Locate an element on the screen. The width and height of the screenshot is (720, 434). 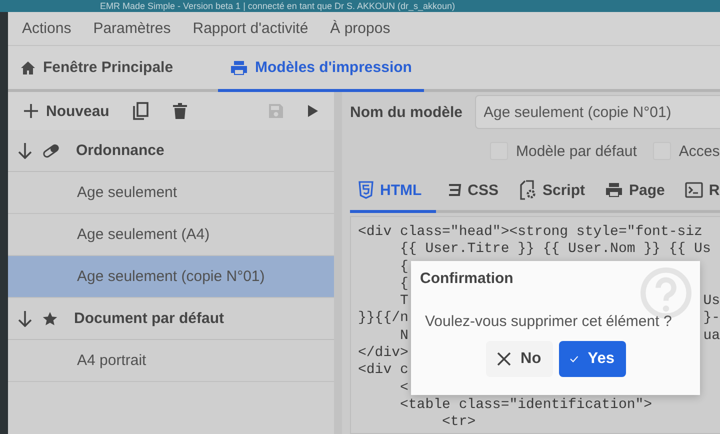
copy-icon is located at coordinates (141, 111).